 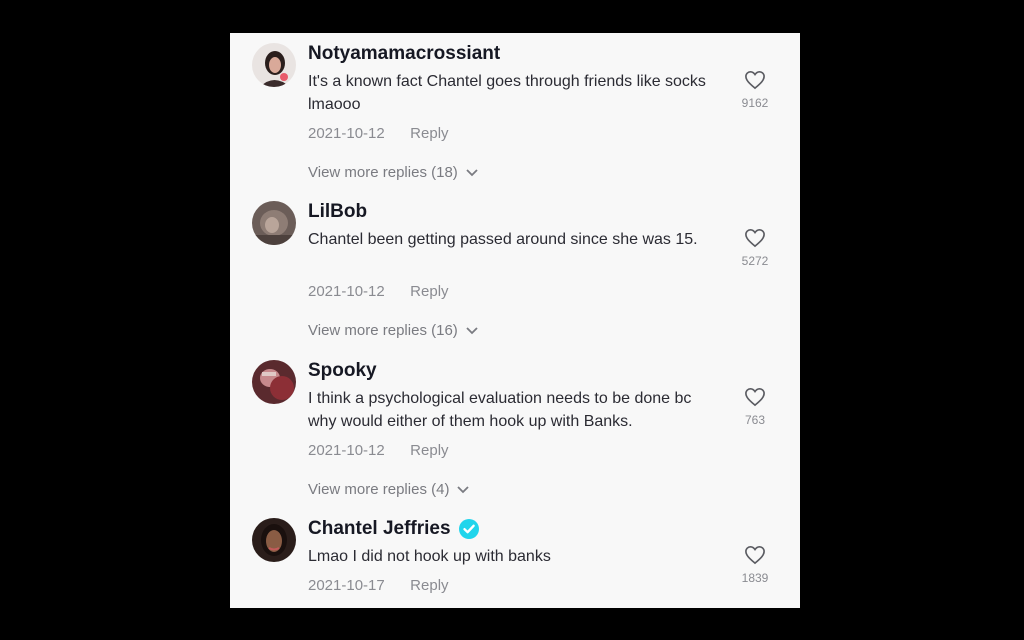 I want to click on comment-text: Lmao I did not hook up with banks, so click(x=429, y=556).